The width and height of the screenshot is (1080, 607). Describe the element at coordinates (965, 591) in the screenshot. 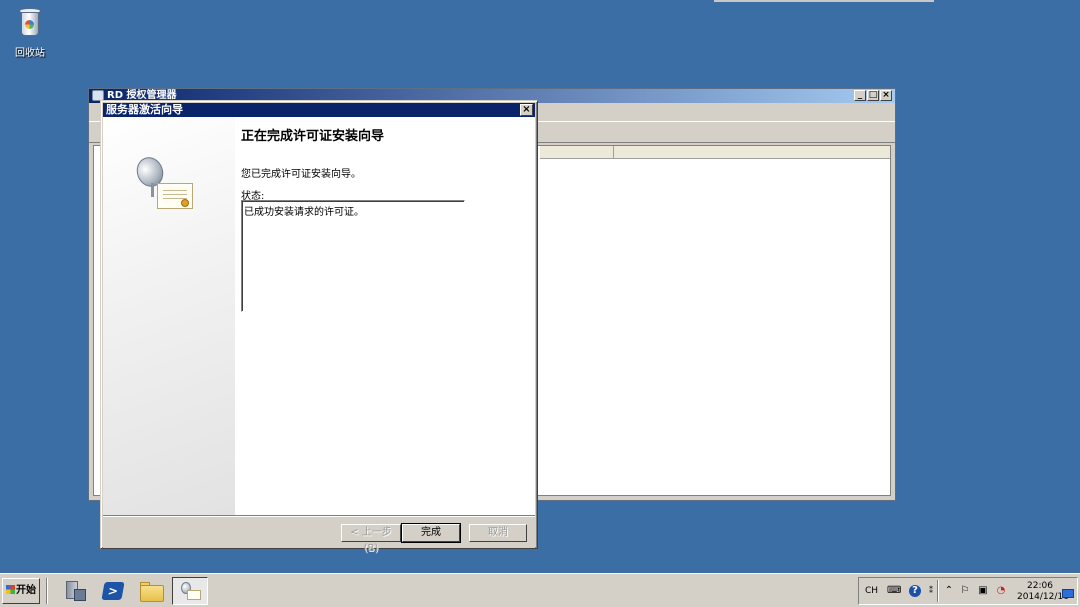

I see `action-center-flag-icon: ⚐` at that location.